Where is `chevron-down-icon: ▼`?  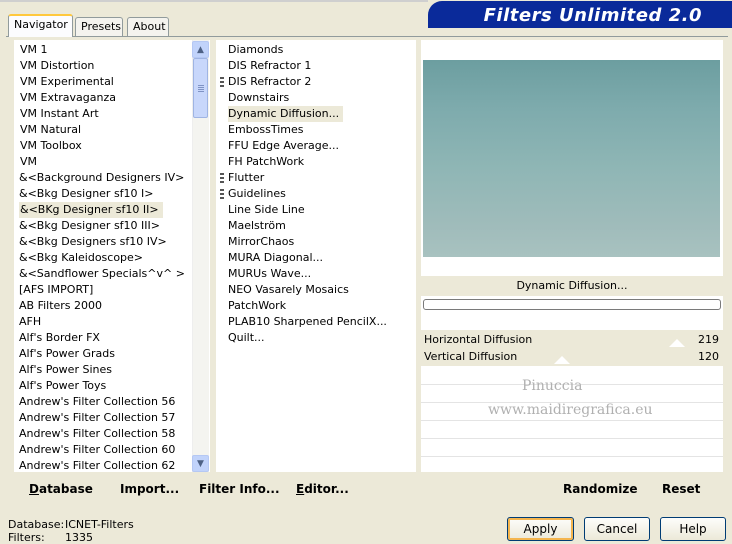 chevron-down-icon: ▼ is located at coordinates (200, 463).